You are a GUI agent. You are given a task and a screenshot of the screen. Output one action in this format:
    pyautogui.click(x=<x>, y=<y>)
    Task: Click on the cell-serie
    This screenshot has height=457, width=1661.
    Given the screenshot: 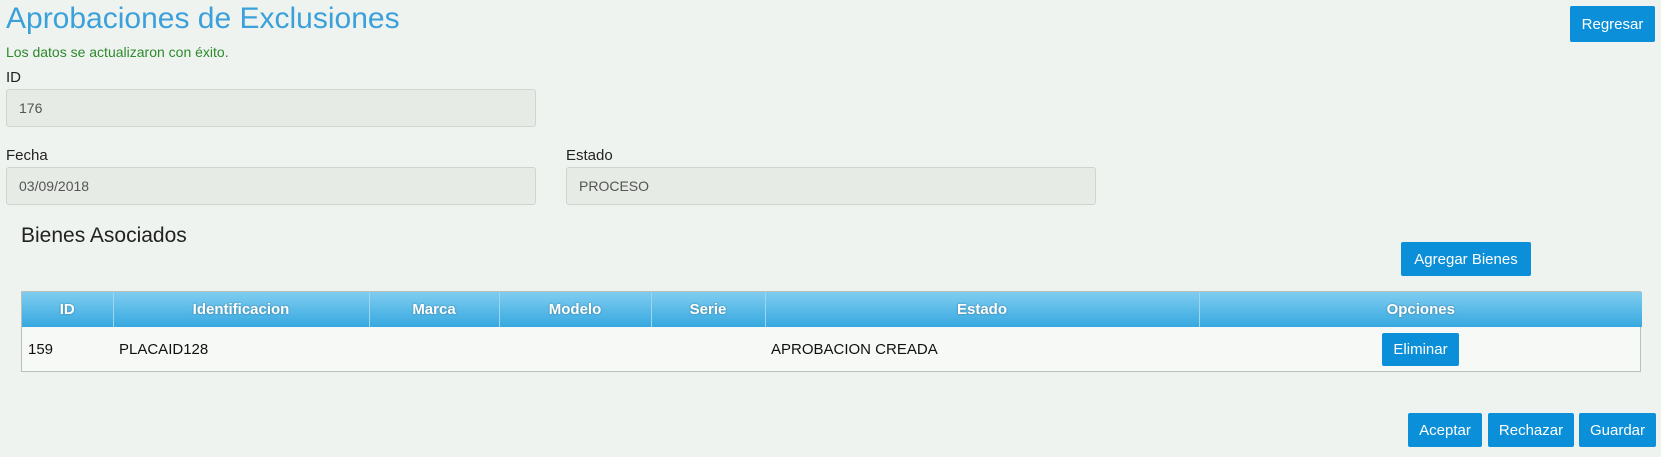 What is the action you would take?
    pyautogui.click(x=708, y=349)
    